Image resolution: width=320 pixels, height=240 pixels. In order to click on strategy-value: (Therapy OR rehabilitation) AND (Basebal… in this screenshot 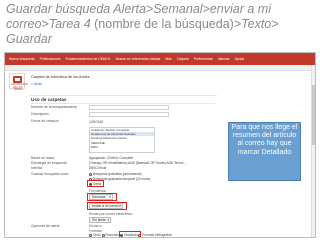, I will do `click(137, 163)`.